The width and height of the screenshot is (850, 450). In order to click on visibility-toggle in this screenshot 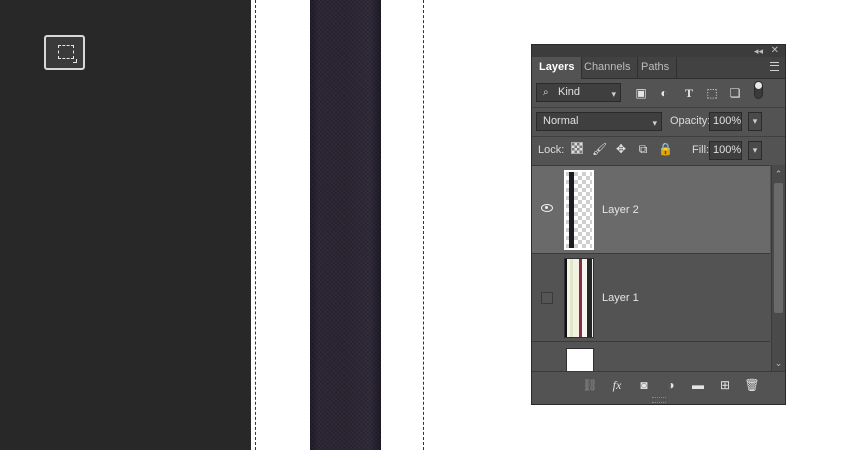, I will do `click(547, 298)`.